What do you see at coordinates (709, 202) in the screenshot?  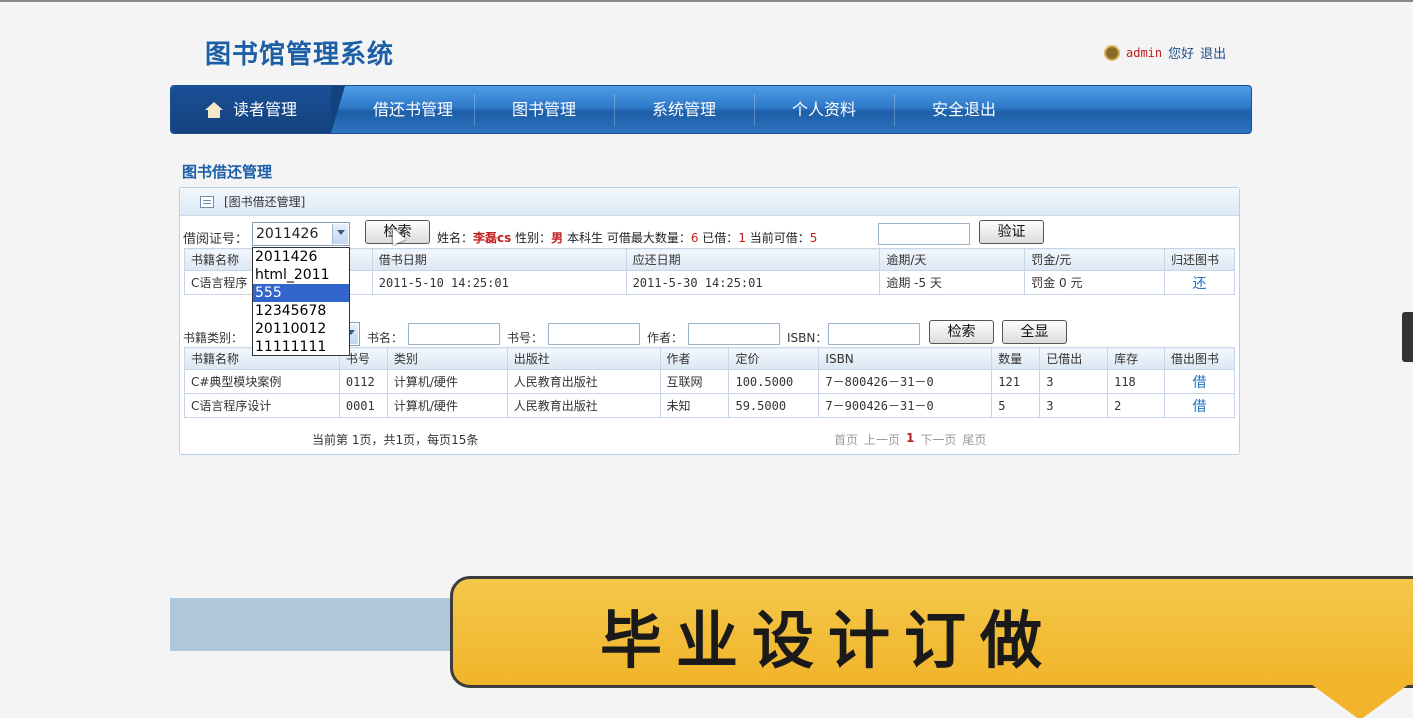 I see `panel-header: [图书借还管理]` at bounding box center [709, 202].